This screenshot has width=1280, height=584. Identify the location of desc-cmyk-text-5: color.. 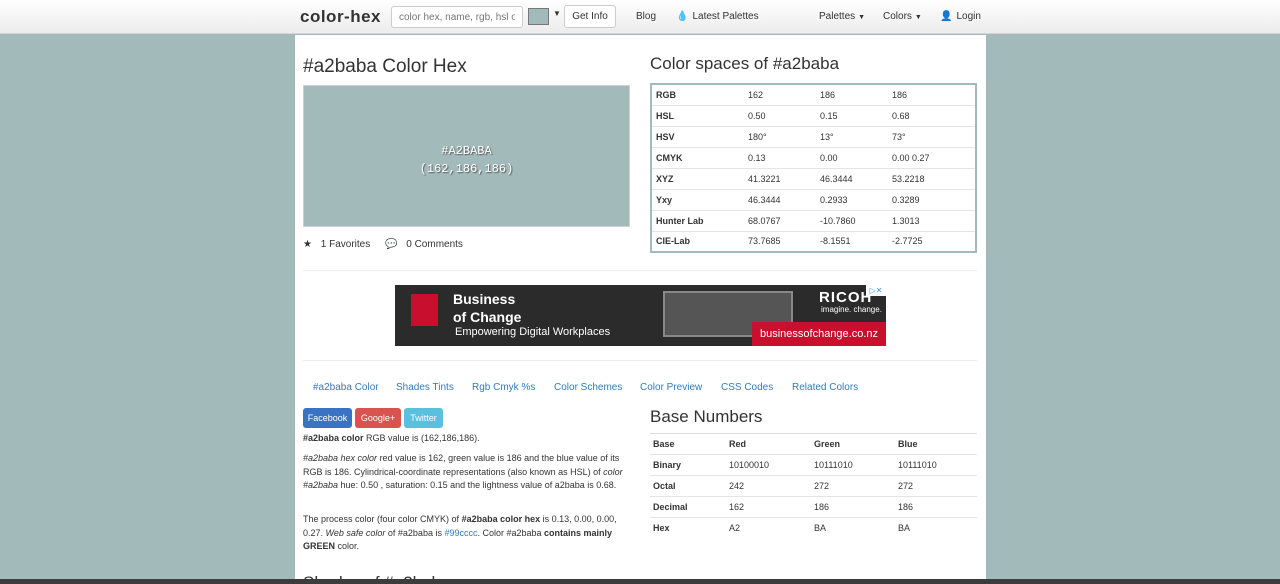
(347, 546).